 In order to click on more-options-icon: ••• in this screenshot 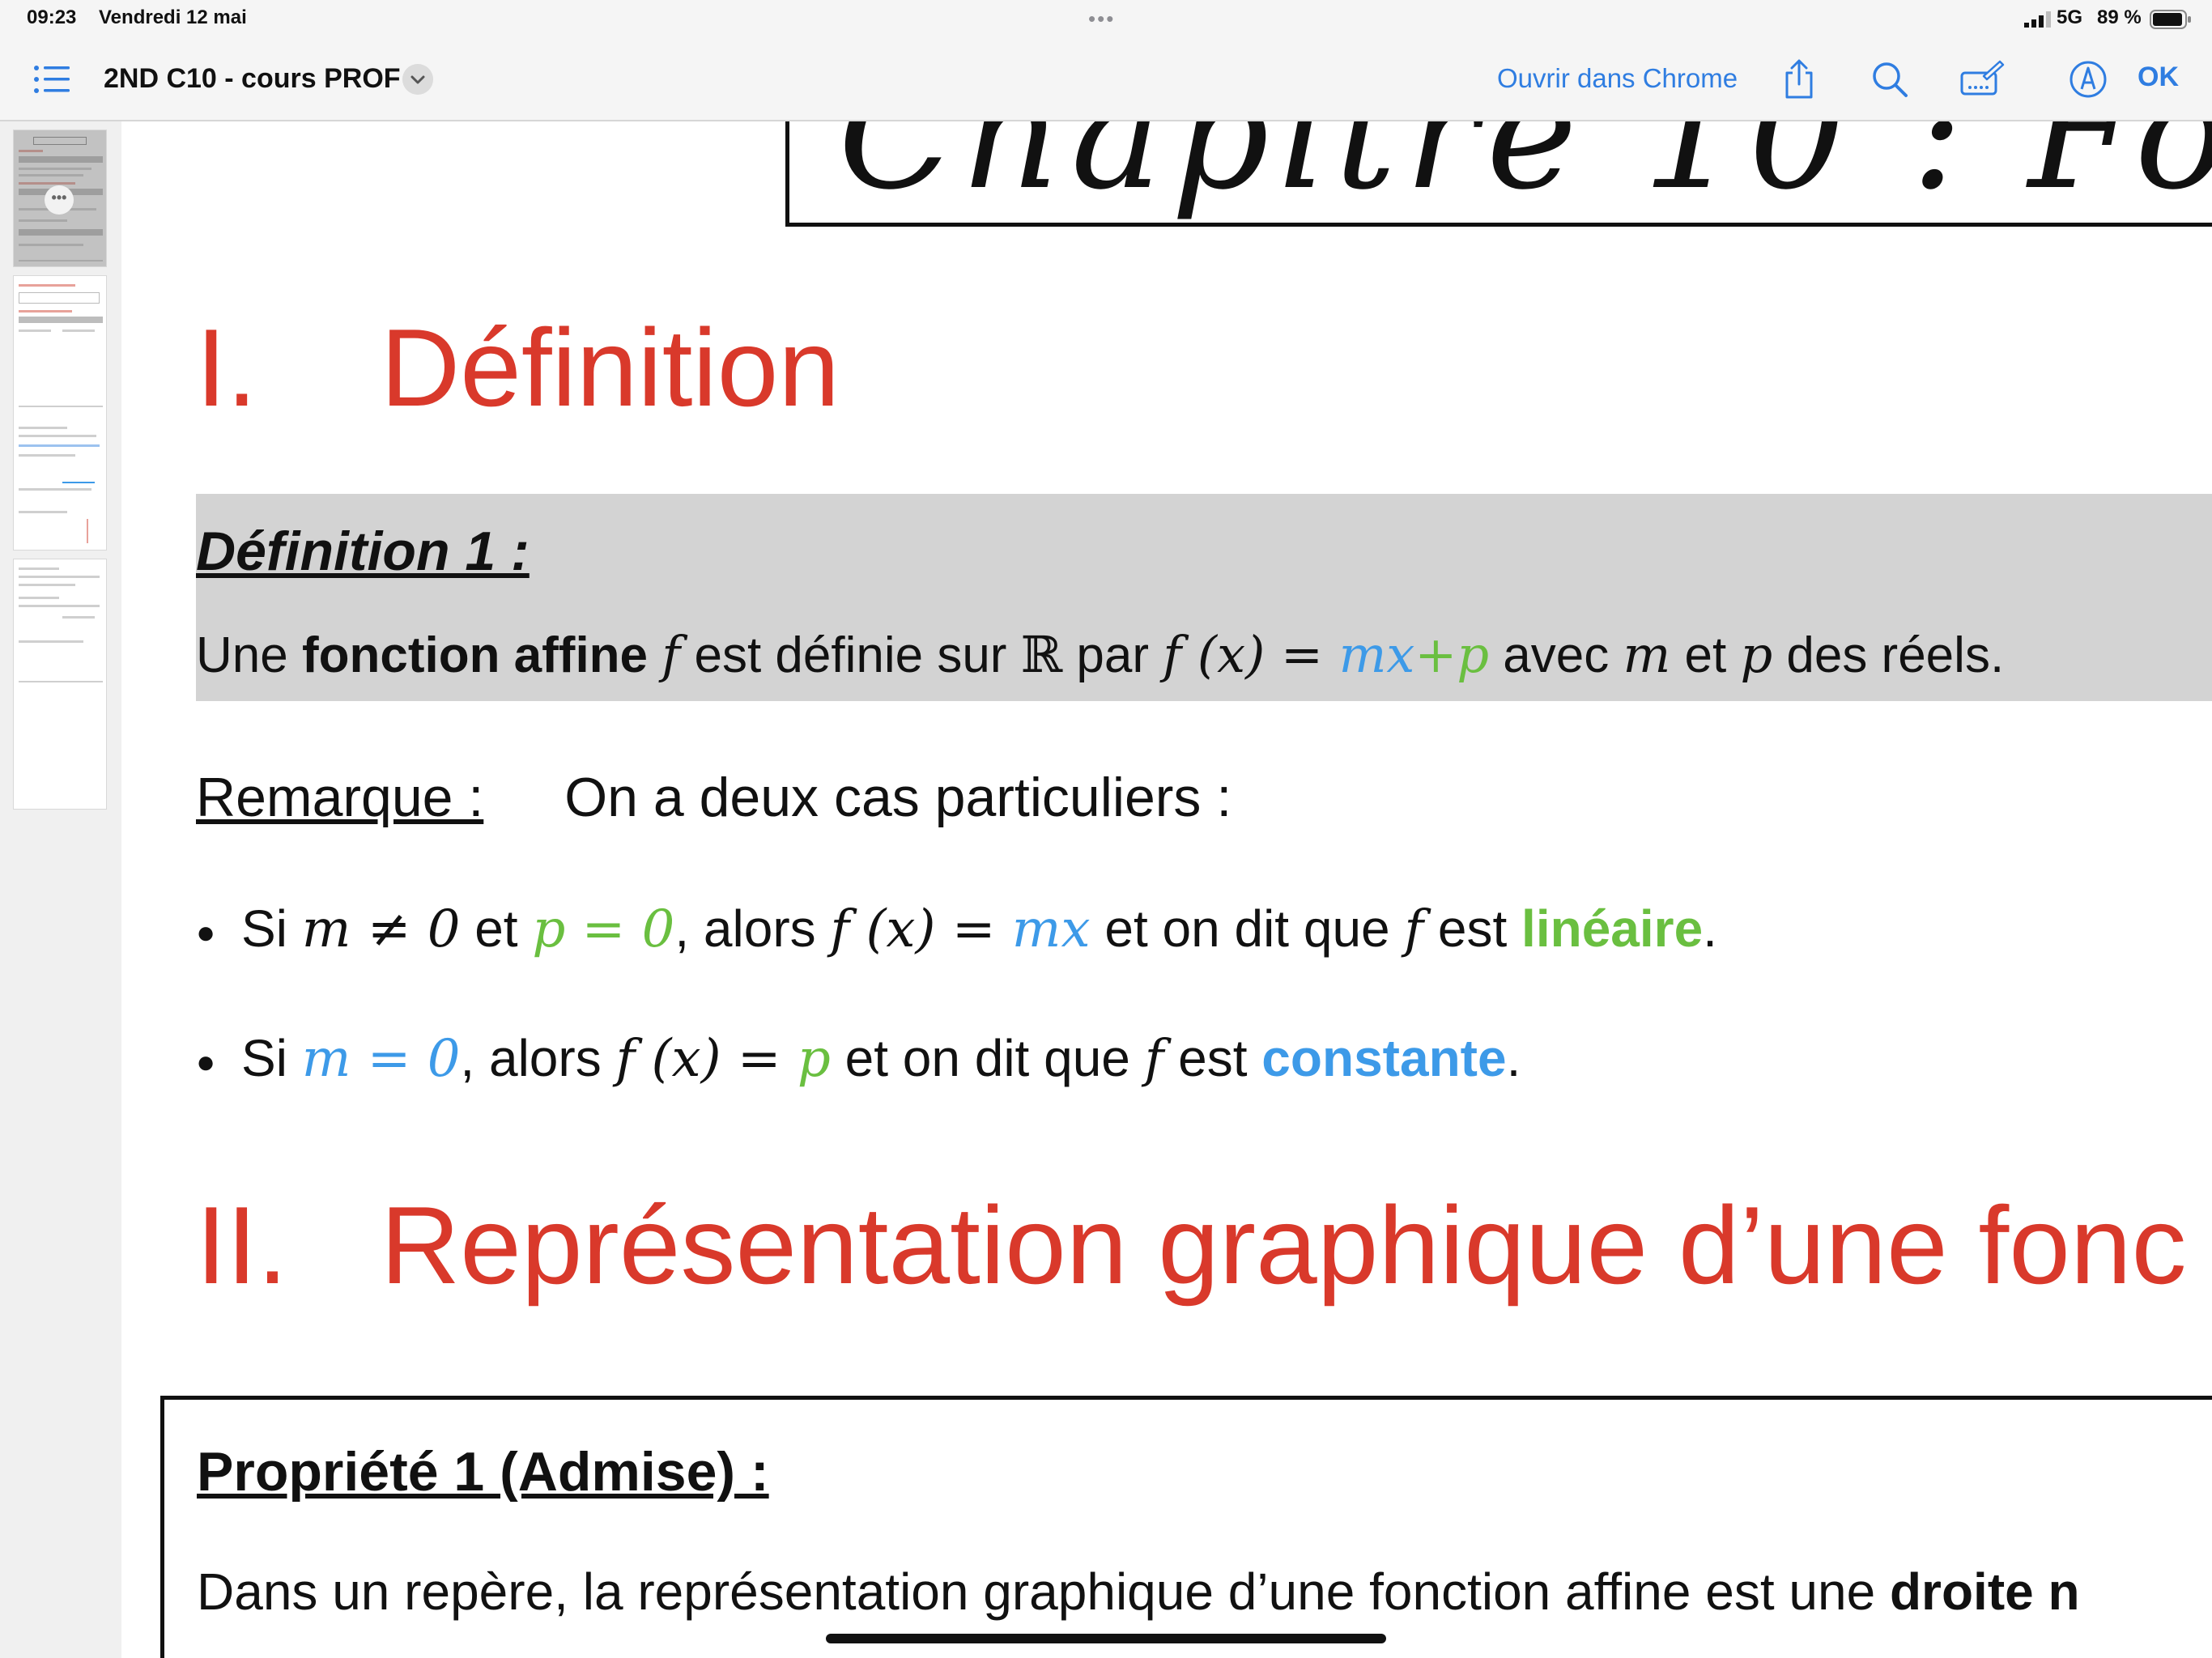, I will do `click(60, 200)`.